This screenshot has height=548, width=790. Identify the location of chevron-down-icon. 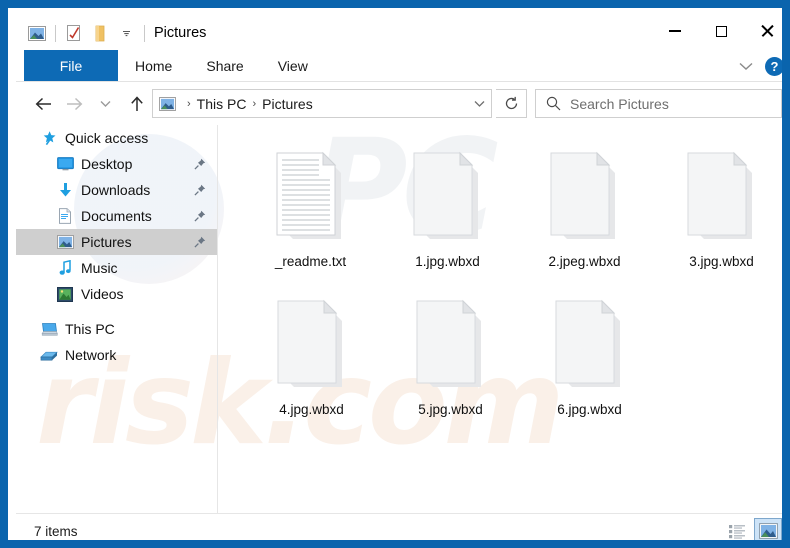
(105, 103).